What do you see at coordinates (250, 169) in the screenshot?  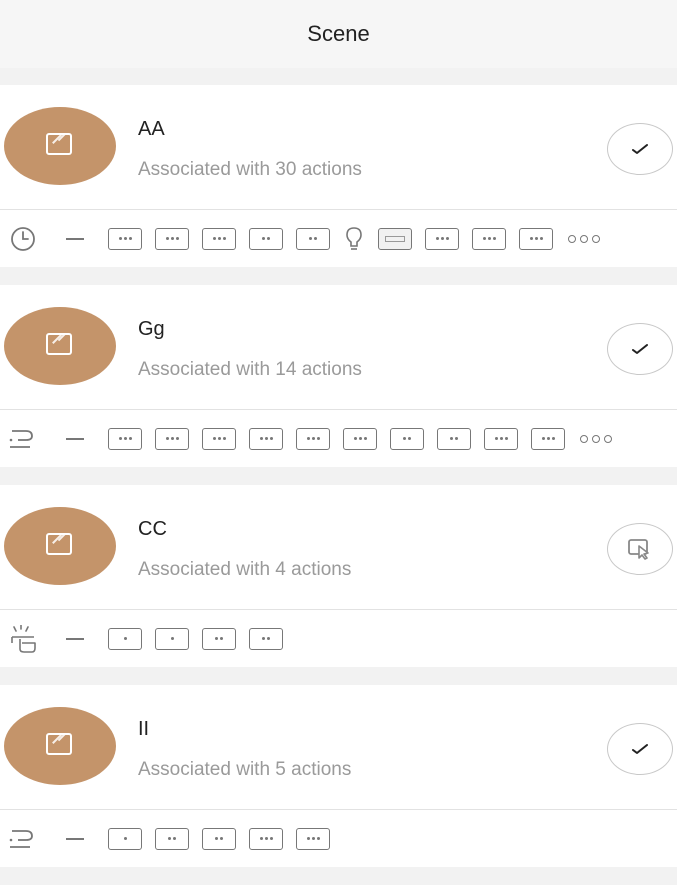 I see `scene-action-count: Associated with 30 actions` at bounding box center [250, 169].